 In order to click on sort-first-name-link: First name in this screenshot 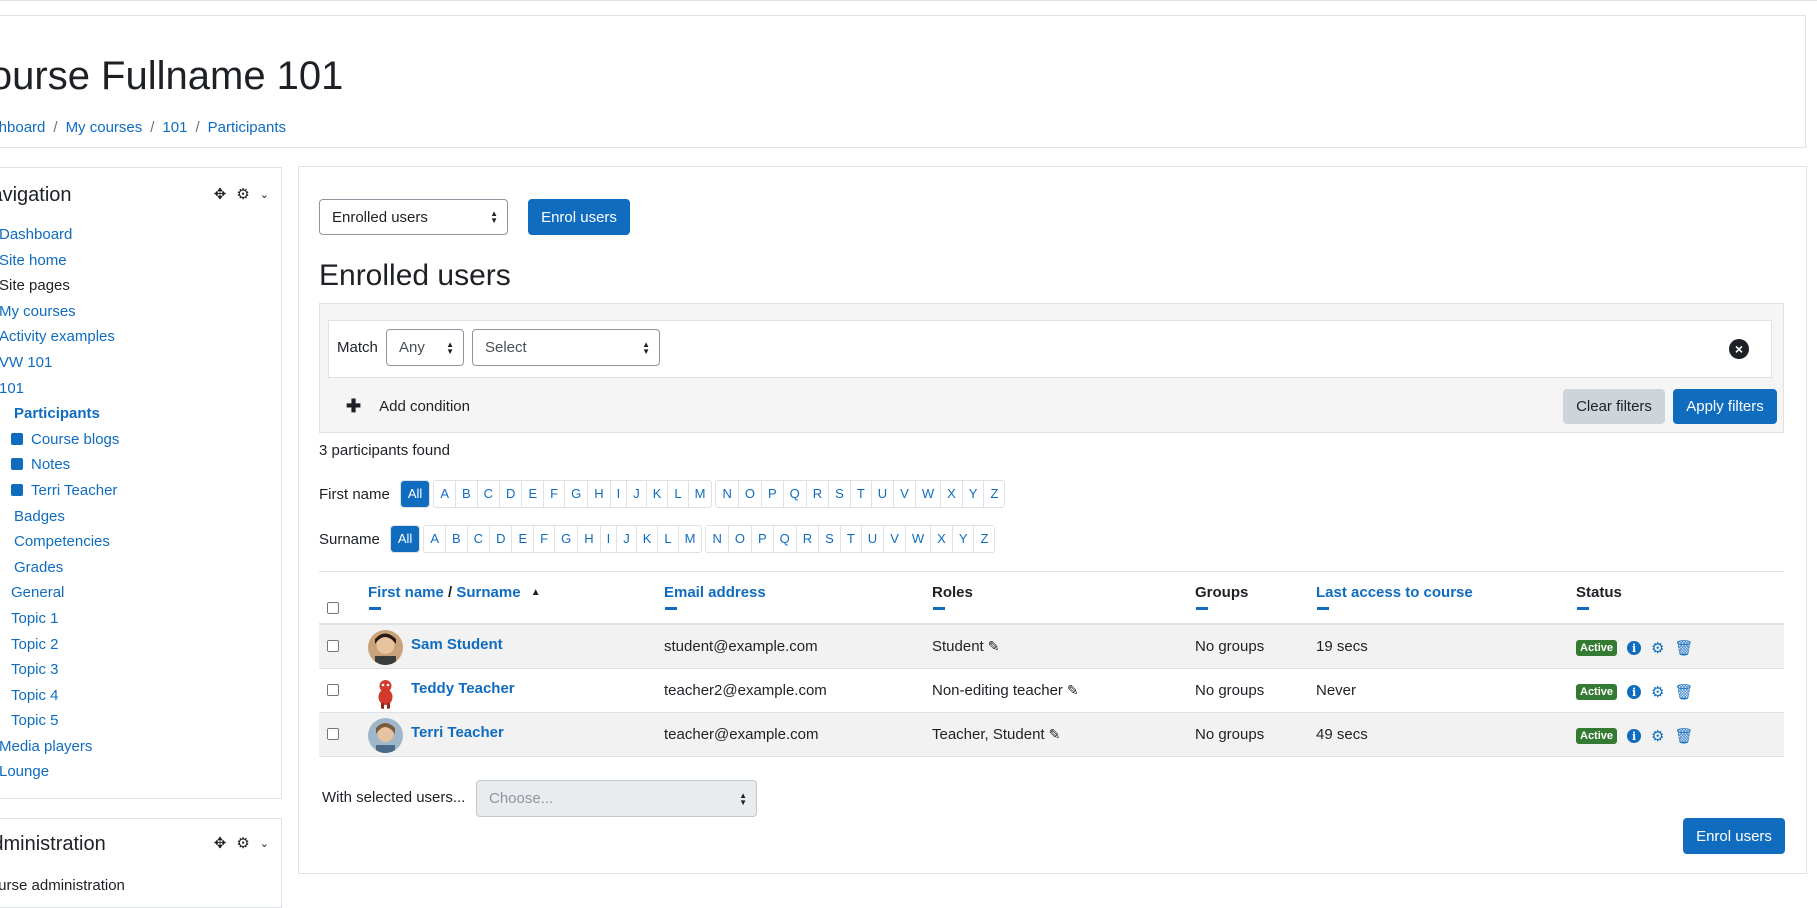, I will do `click(406, 592)`.